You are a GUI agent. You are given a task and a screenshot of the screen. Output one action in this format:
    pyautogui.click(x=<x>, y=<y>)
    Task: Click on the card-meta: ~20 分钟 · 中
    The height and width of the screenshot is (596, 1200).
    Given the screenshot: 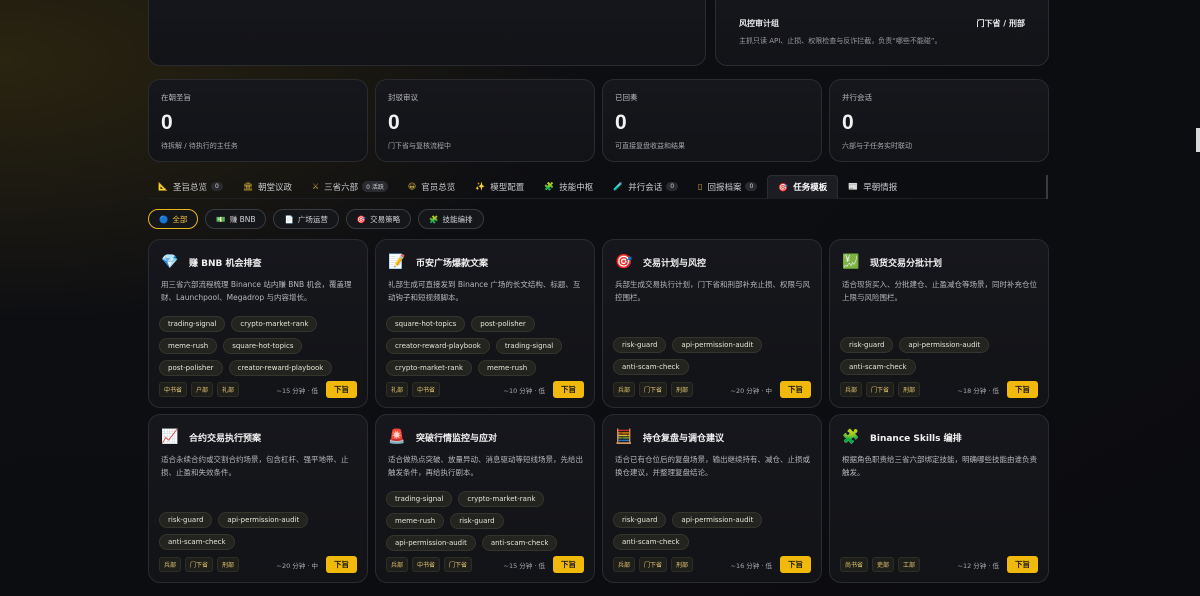 What is the action you would take?
    pyautogui.click(x=297, y=565)
    